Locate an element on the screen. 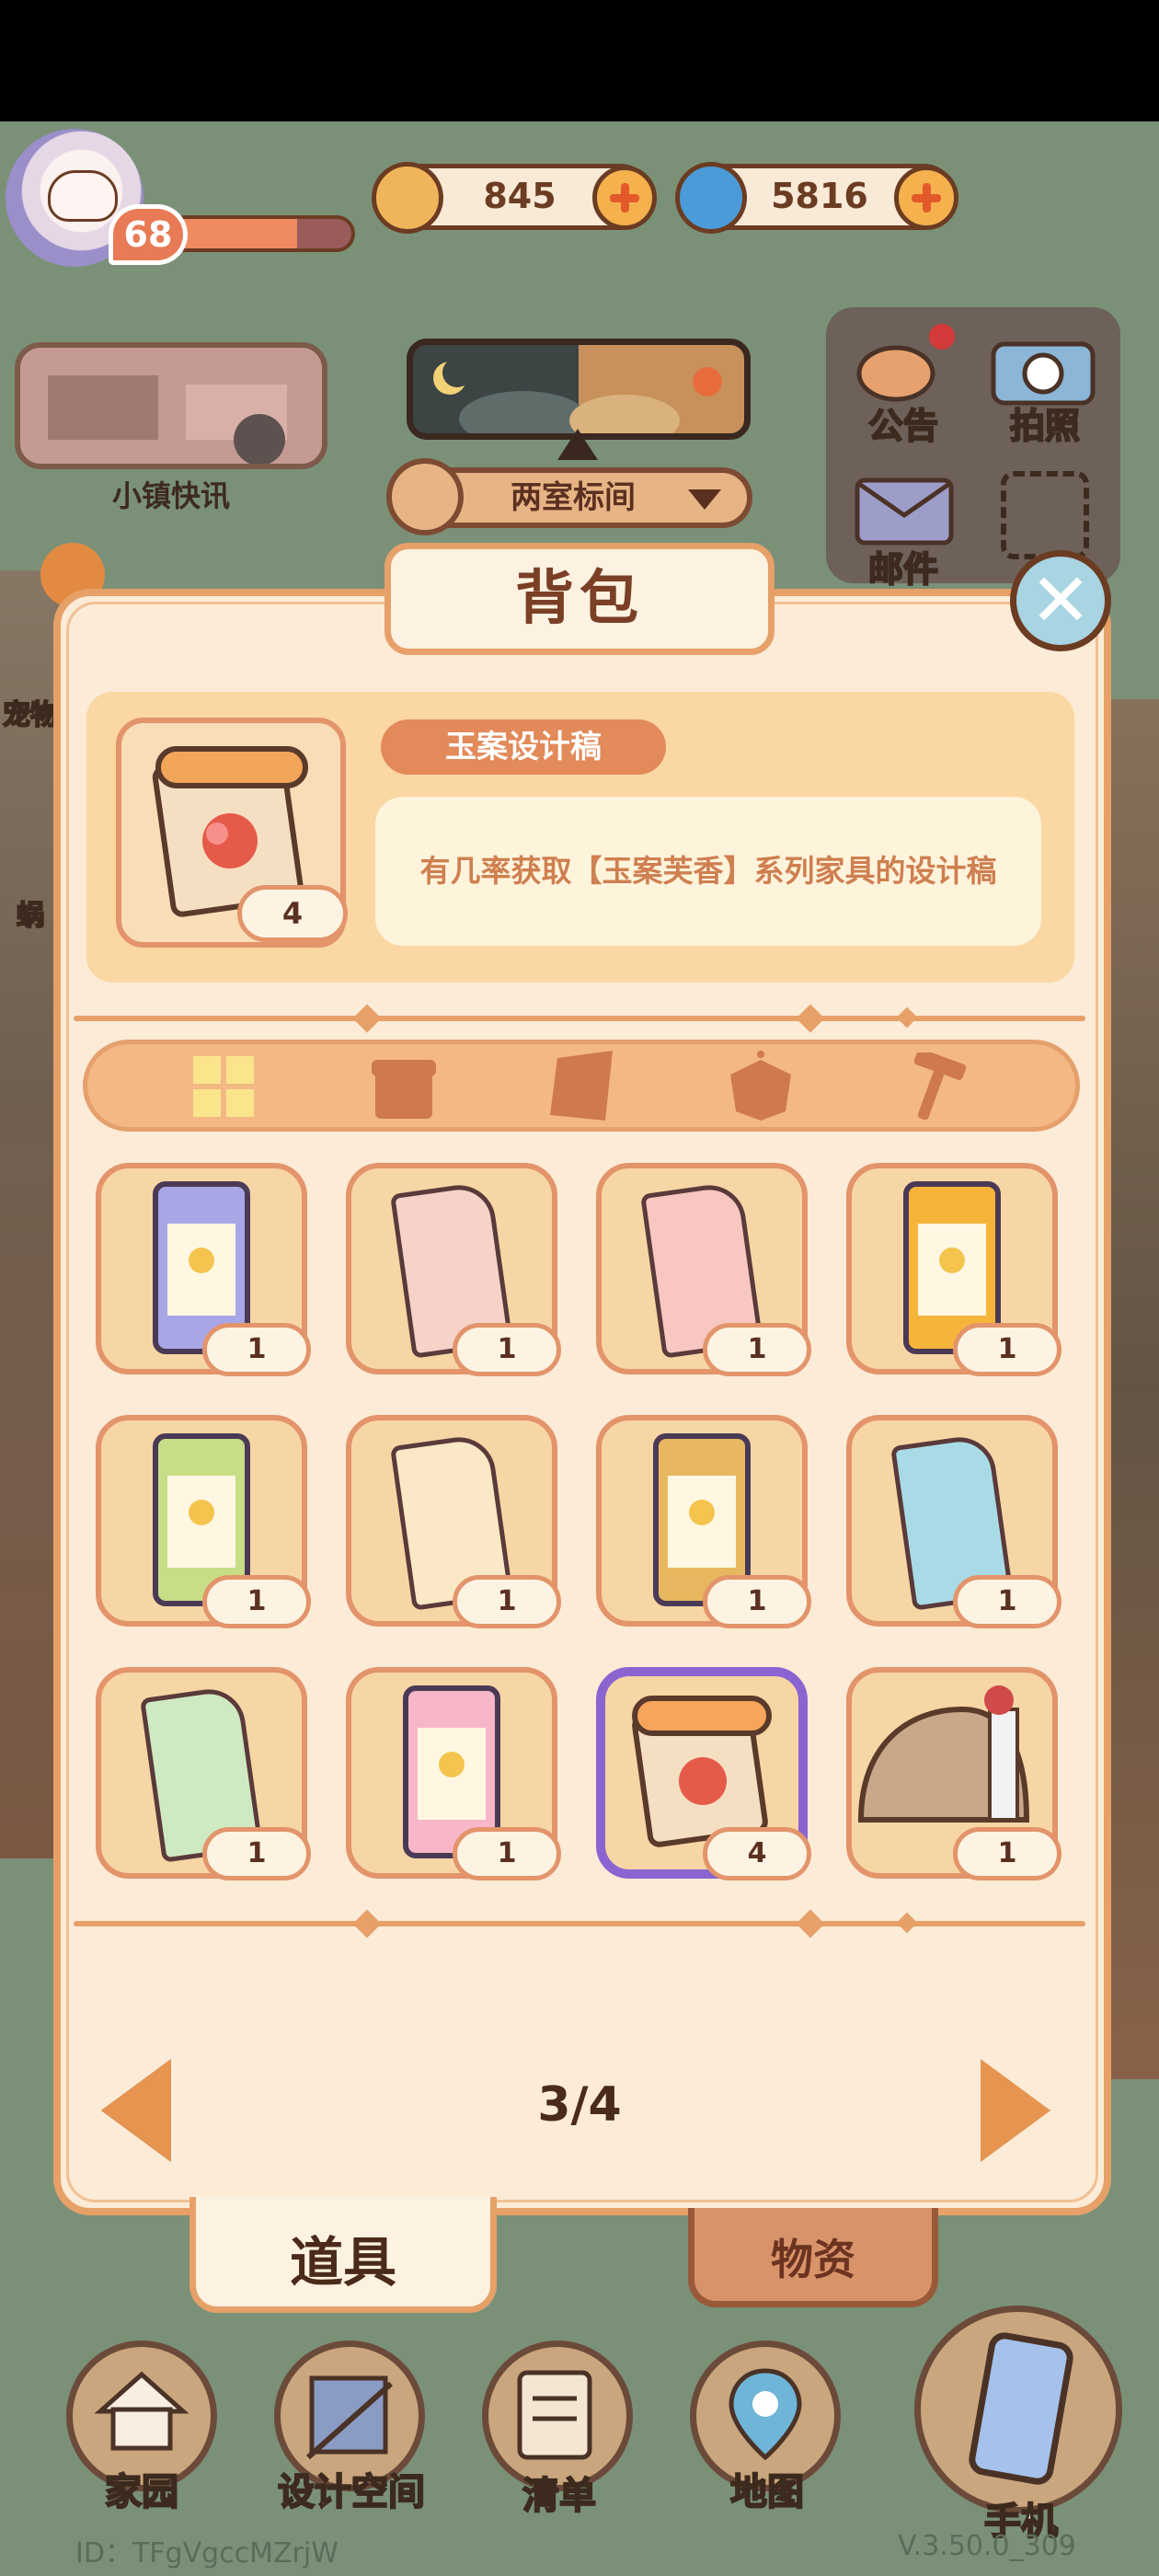 The height and width of the screenshot is (2576, 1159). grid-icon is located at coordinates (223, 1086).